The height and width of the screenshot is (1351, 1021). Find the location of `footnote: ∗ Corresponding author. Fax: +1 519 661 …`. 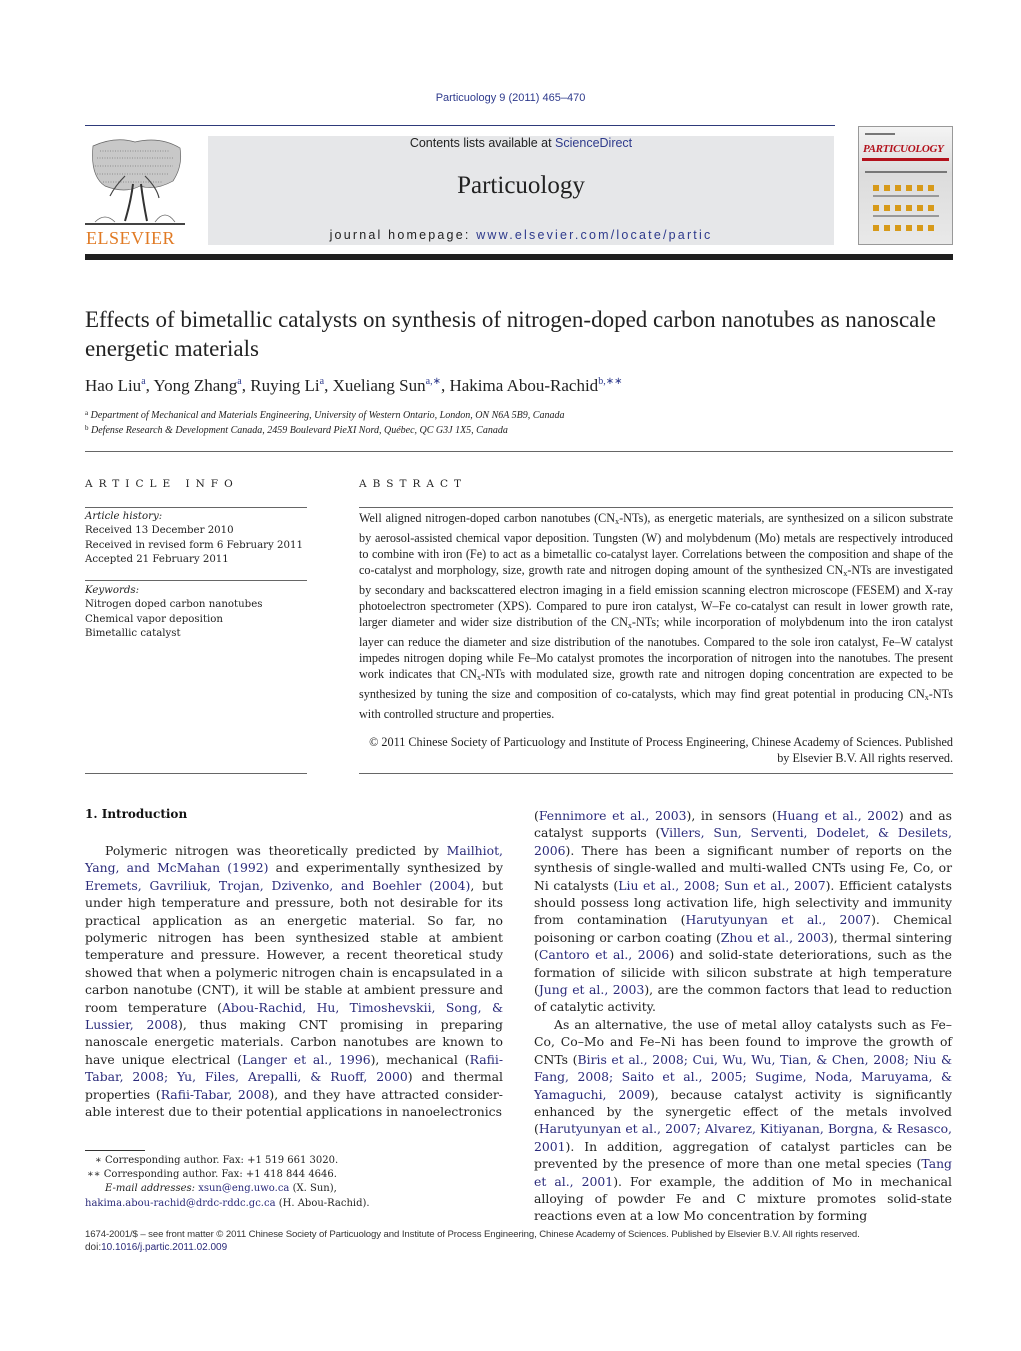

footnote: ∗ Corresponding author. Fax: +1 519 661 … is located at coordinates (217, 1160).